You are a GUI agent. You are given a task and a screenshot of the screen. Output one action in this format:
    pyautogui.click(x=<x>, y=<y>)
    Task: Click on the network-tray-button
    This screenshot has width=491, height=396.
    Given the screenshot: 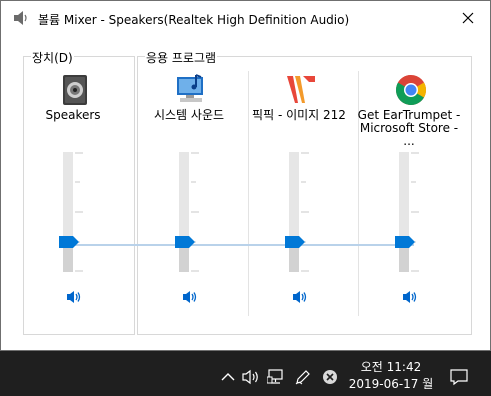 What is the action you would take?
    pyautogui.click(x=276, y=377)
    